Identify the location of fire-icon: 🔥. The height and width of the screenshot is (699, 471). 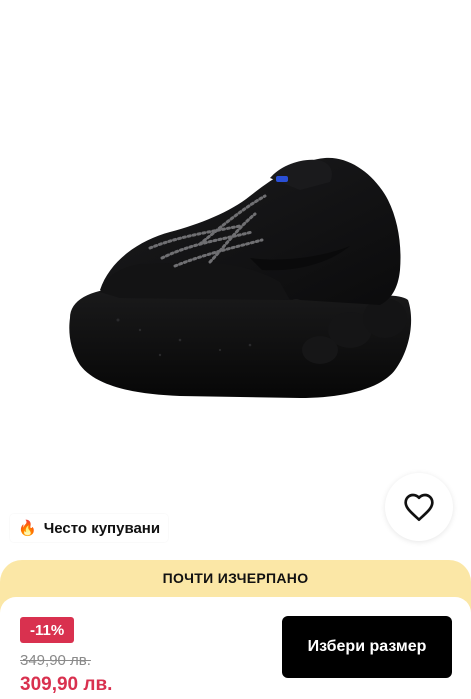
(27, 528).